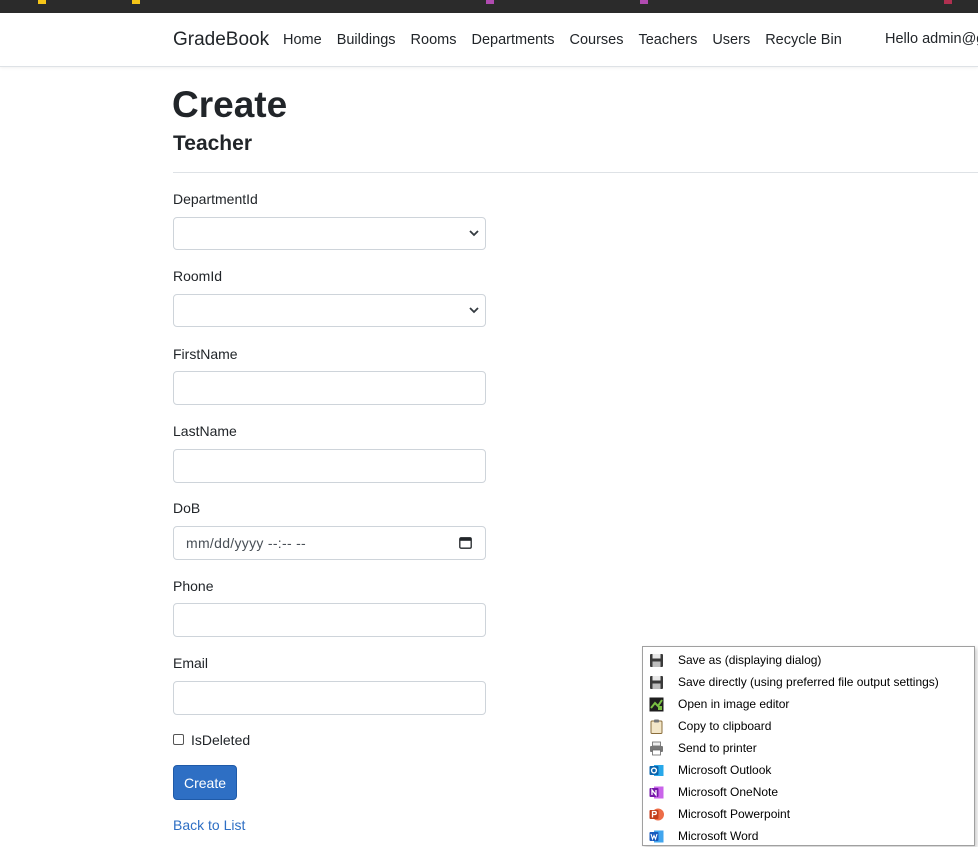 The width and height of the screenshot is (978, 847). I want to click on department-label: DepartmentId, so click(215, 199).